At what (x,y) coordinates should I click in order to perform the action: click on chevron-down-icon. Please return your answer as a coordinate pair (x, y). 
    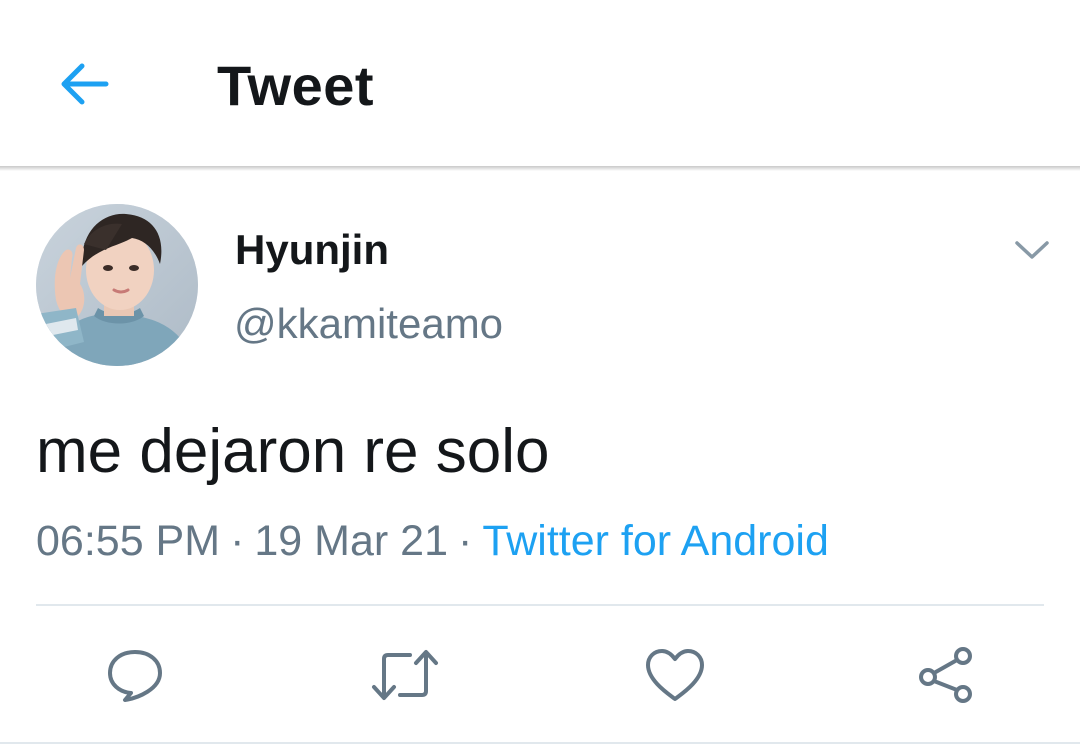
    Looking at the image, I should click on (1032, 250).